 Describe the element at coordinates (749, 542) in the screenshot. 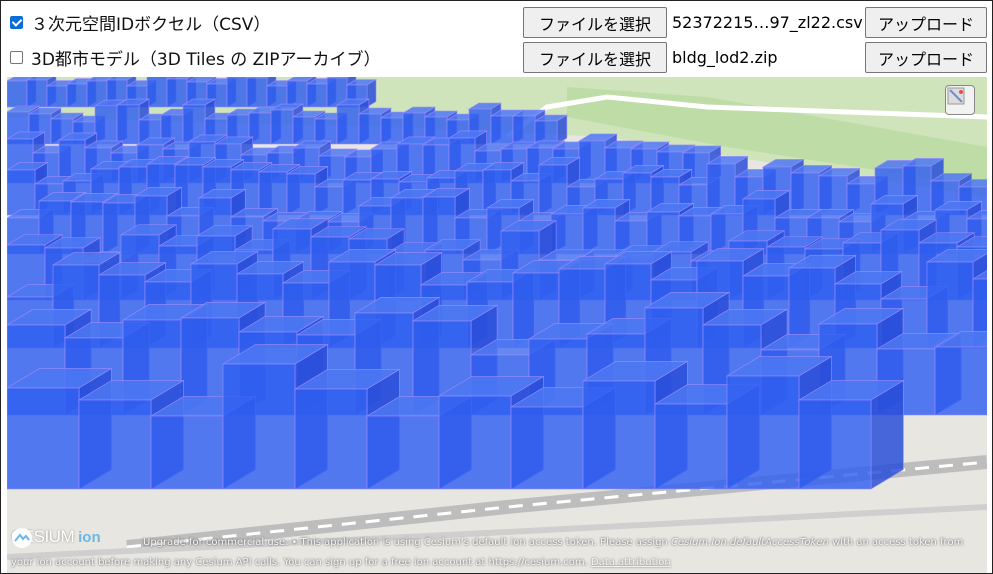

I see `credit-token: Cesium.Ion.defaultAccessToken` at that location.